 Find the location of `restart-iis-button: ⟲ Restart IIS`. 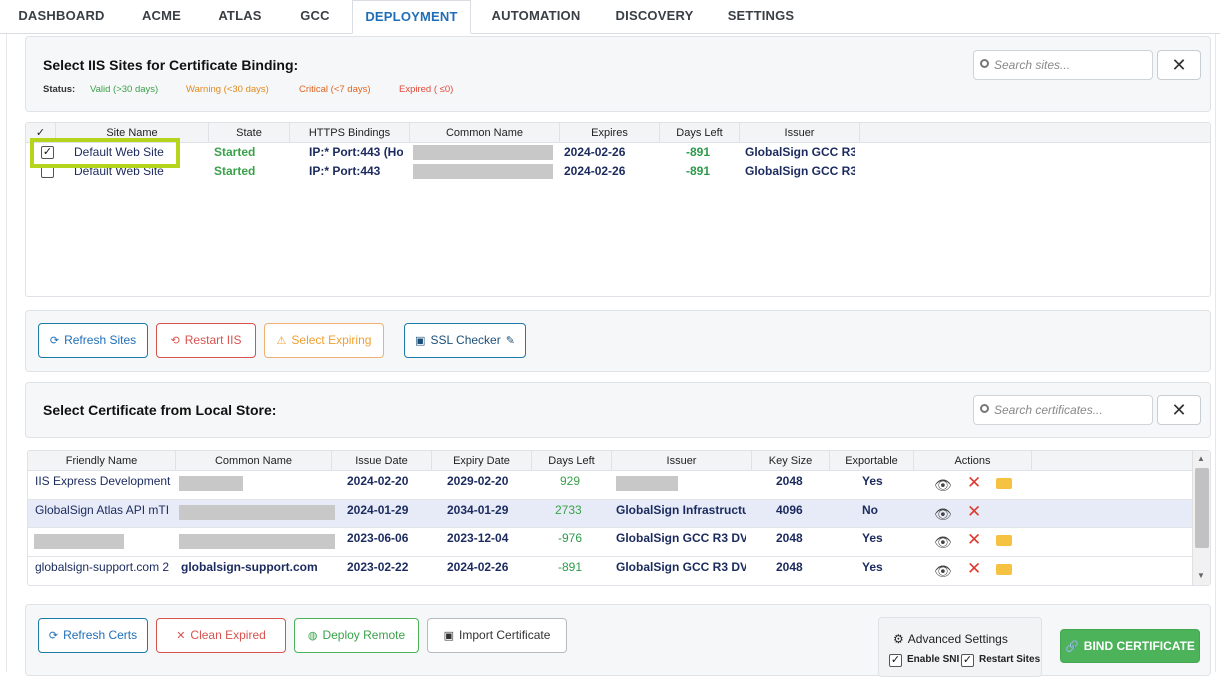

restart-iis-button: ⟲ Restart IIS is located at coordinates (206, 340).